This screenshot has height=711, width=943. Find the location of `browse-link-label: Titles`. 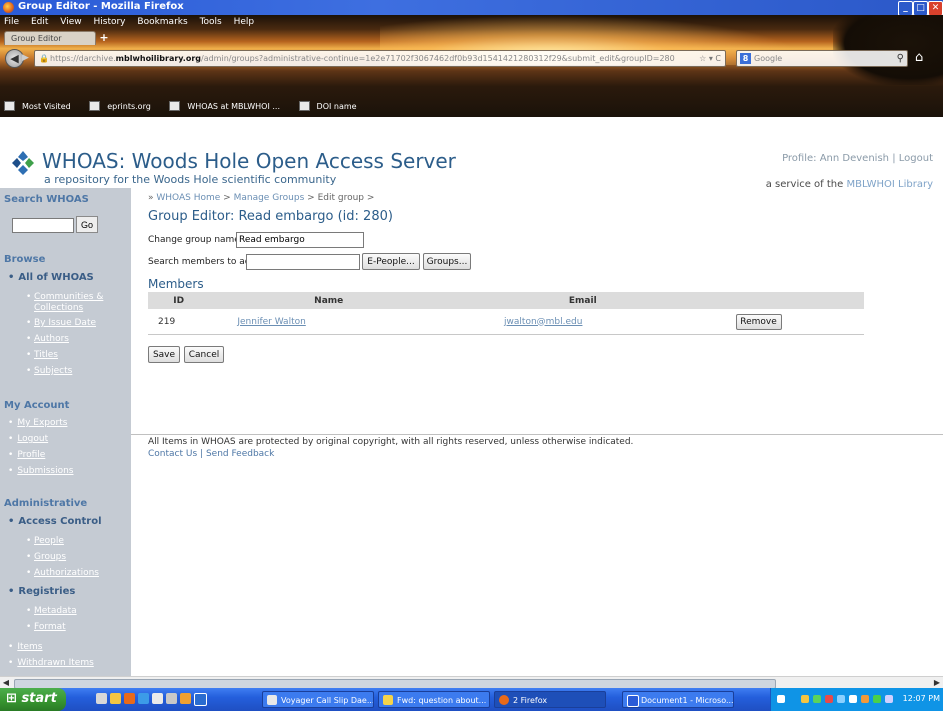

browse-link-label: Titles is located at coordinates (46, 355).